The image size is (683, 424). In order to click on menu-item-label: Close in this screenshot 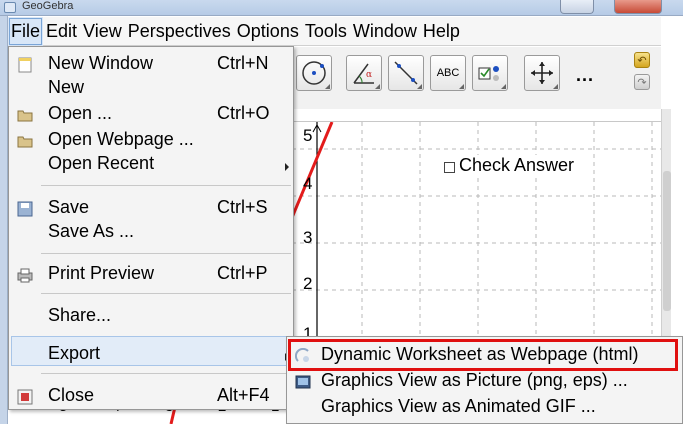, I will do `click(71, 395)`.